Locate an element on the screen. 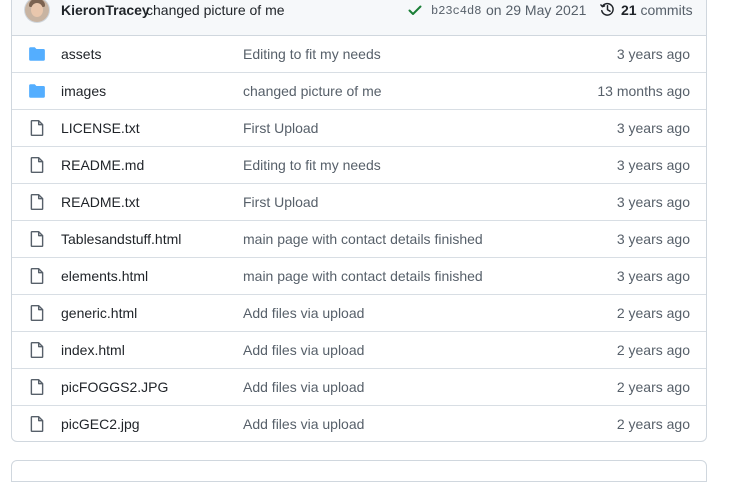  file-name-link: Tablesandstuff.html is located at coordinates (121, 239).